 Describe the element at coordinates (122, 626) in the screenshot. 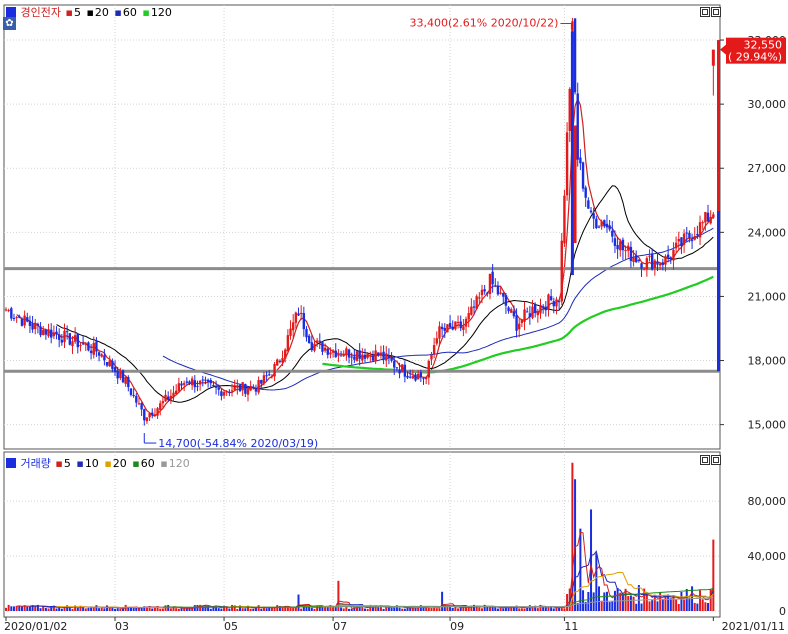

I see `x-axis-label: 03` at that location.